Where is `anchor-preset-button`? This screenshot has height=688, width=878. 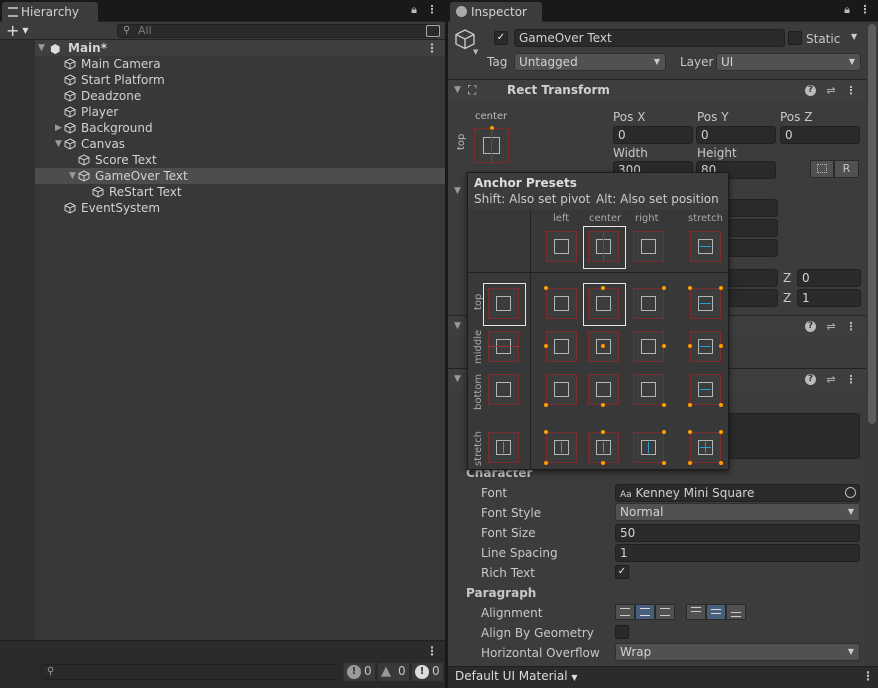
anchor-preset-button is located at coordinates (491, 144).